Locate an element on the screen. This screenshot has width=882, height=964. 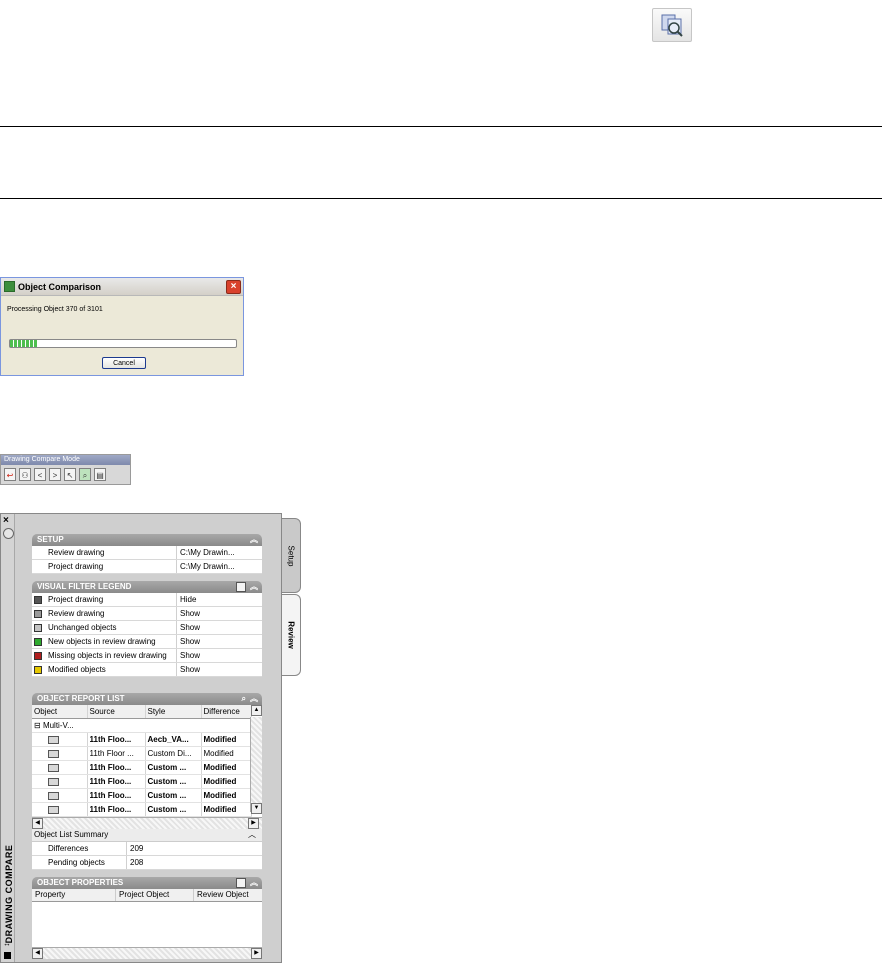
column-header: Object is located at coordinates (60, 712).